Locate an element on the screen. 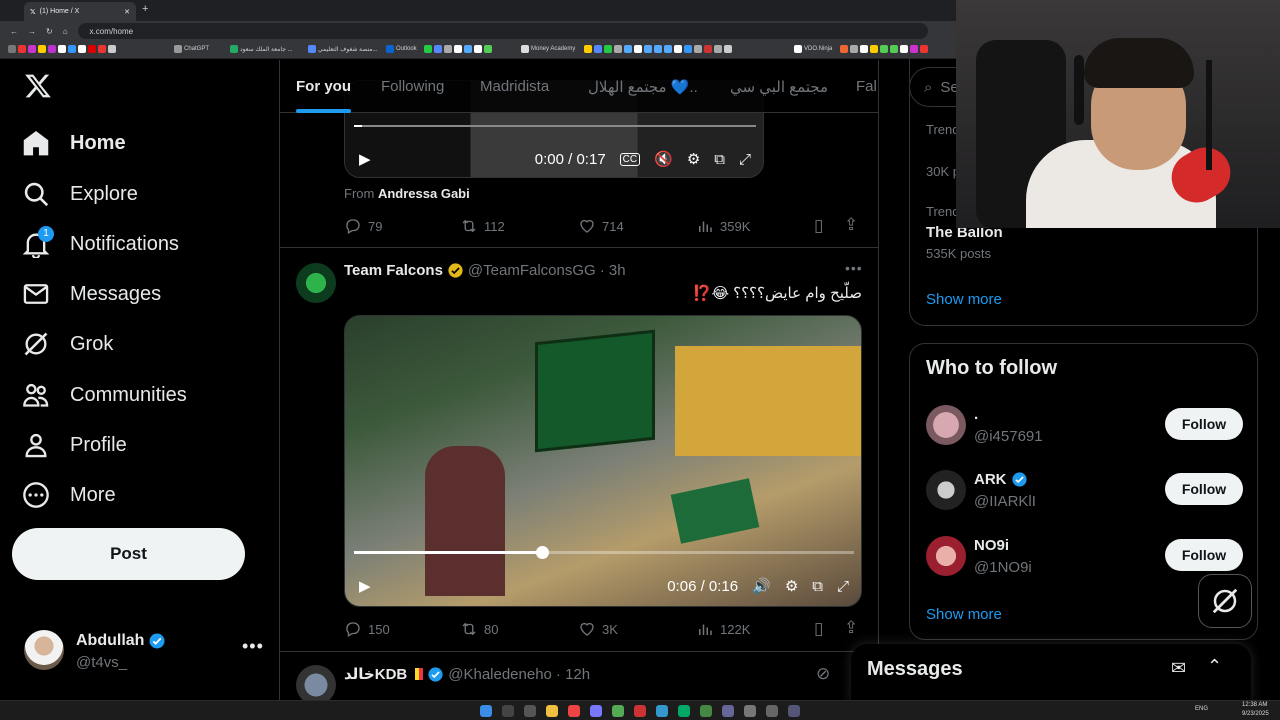 This screenshot has width=1280, height=720. nav-item-communities: Communities is located at coordinates (104, 395).